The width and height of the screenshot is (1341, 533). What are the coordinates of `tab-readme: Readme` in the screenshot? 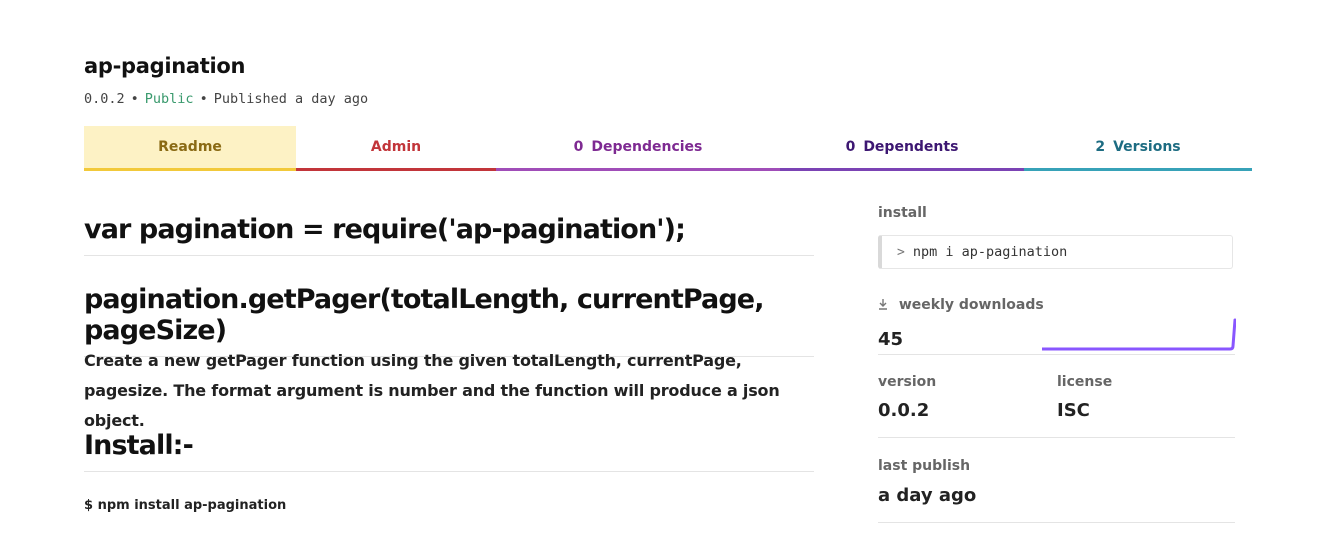 It's located at (190, 148).